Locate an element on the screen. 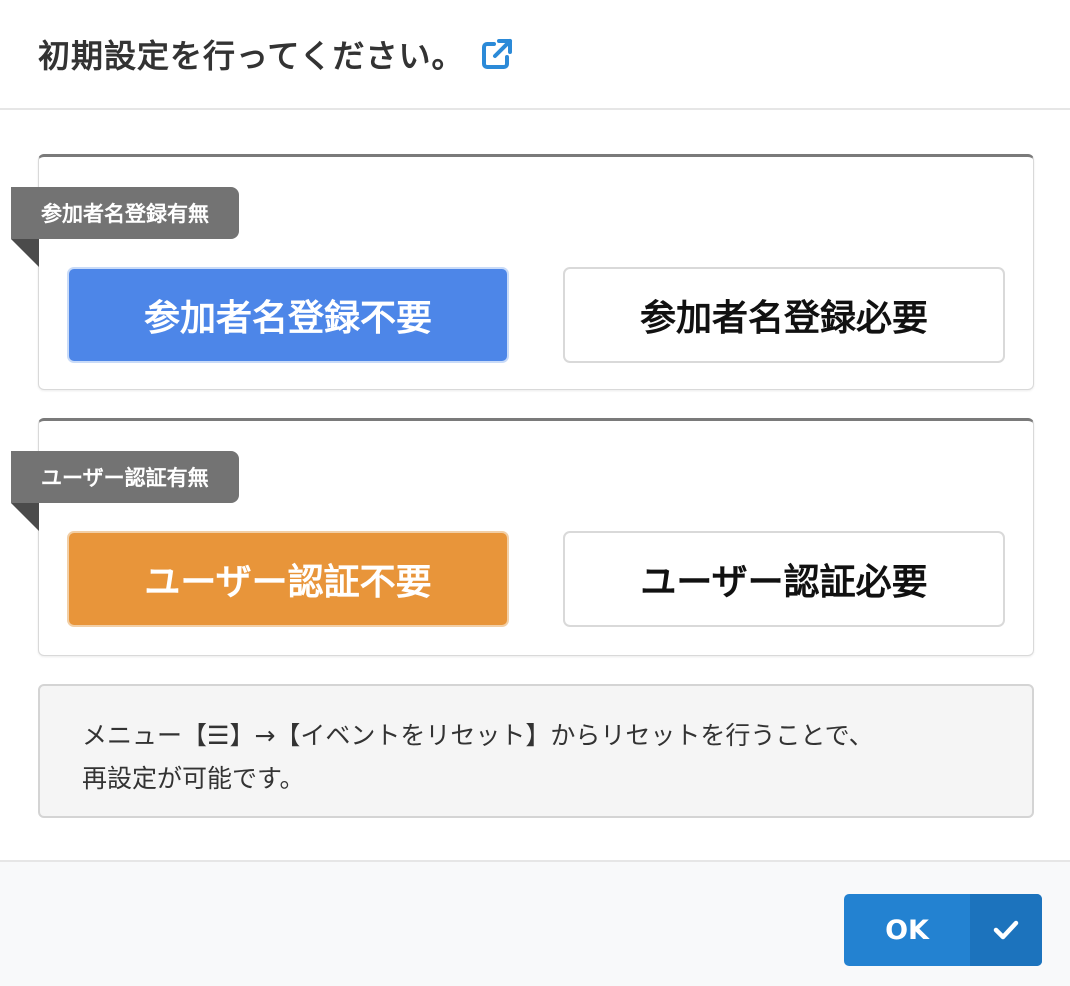  external-link-icon is located at coordinates (497, 54).